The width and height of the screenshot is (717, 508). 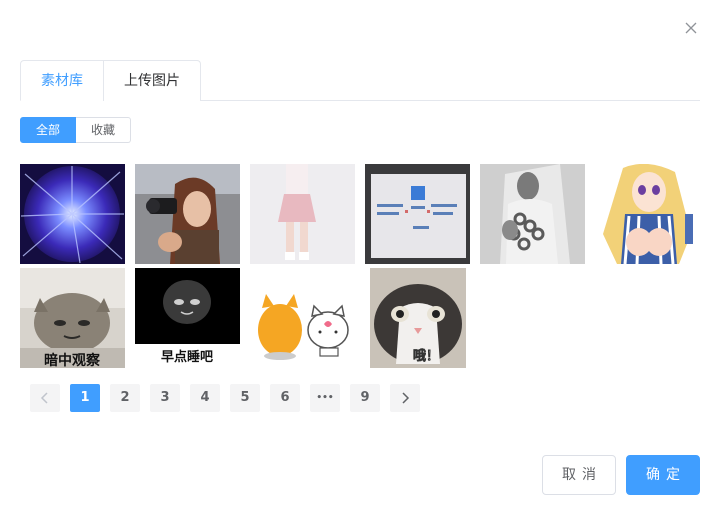 What do you see at coordinates (325, 398) in the screenshot?
I see `pagination-ellipsis: •••` at bounding box center [325, 398].